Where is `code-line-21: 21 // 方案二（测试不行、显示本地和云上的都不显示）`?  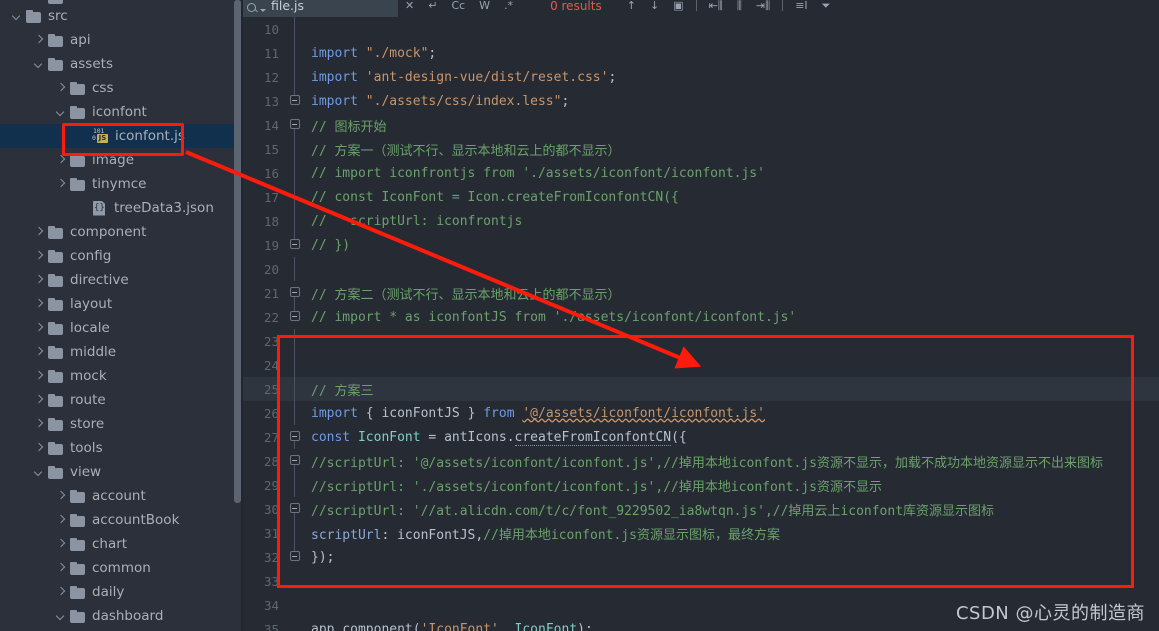
code-line-21: 21 // 方案二（测试不行、显示本地和云上的都不显示） is located at coordinates (701, 293).